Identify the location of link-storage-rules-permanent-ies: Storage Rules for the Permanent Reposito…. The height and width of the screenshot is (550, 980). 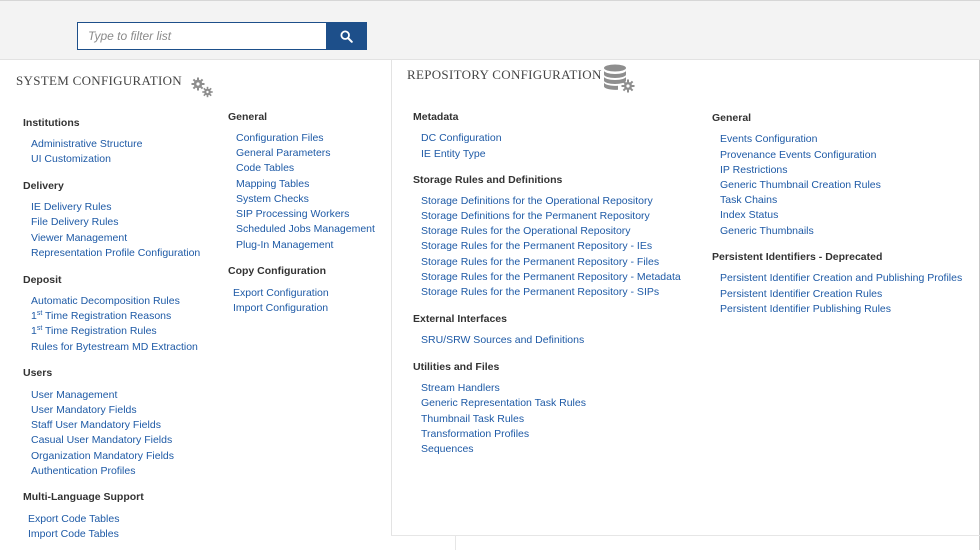
(536, 246).